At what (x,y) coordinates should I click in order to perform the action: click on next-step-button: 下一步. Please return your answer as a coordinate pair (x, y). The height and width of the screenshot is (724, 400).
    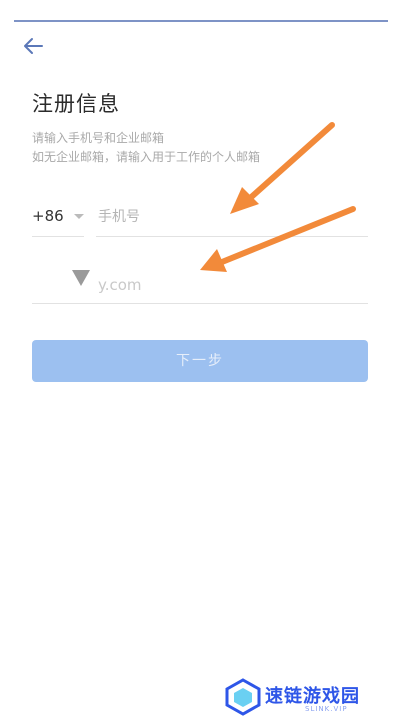
    Looking at the image, I should click on (200, 361).